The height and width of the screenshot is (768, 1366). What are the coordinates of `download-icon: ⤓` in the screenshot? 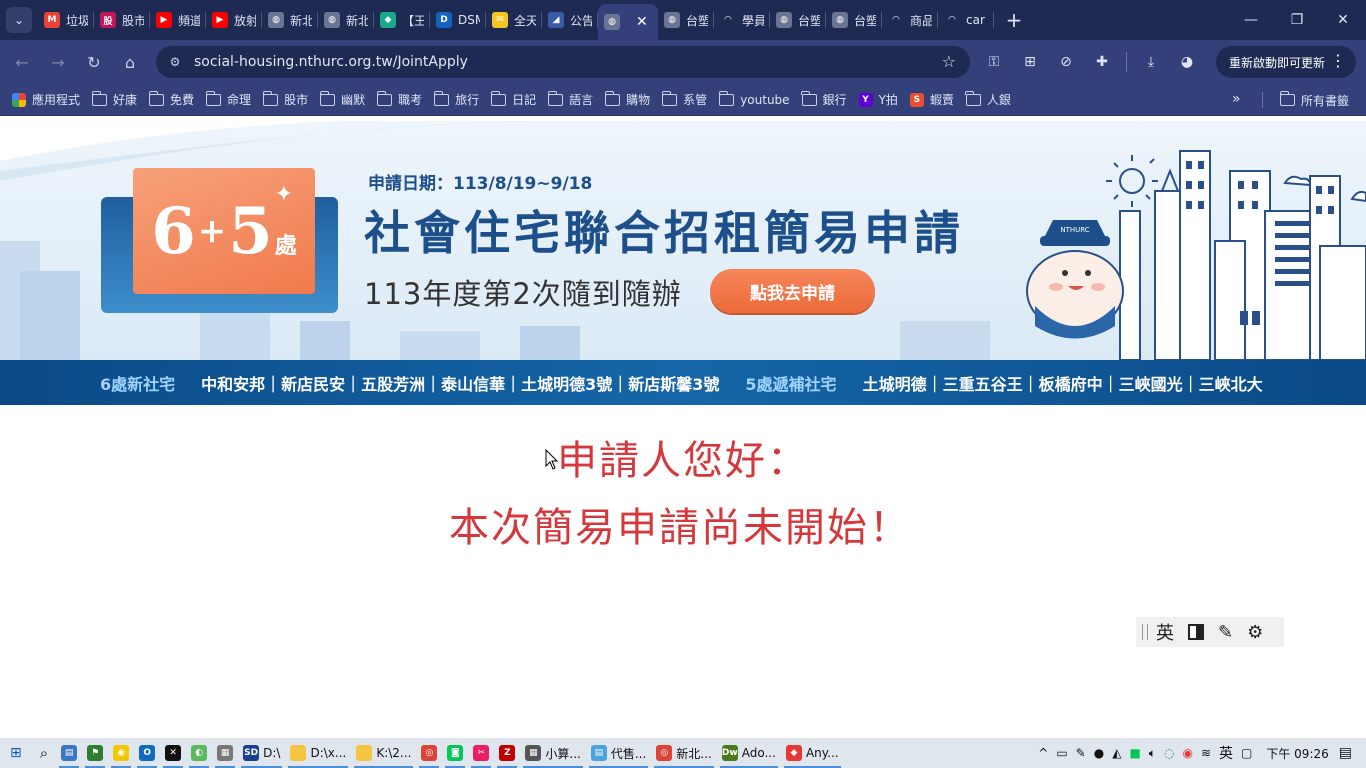 It's located at (1151, 62).